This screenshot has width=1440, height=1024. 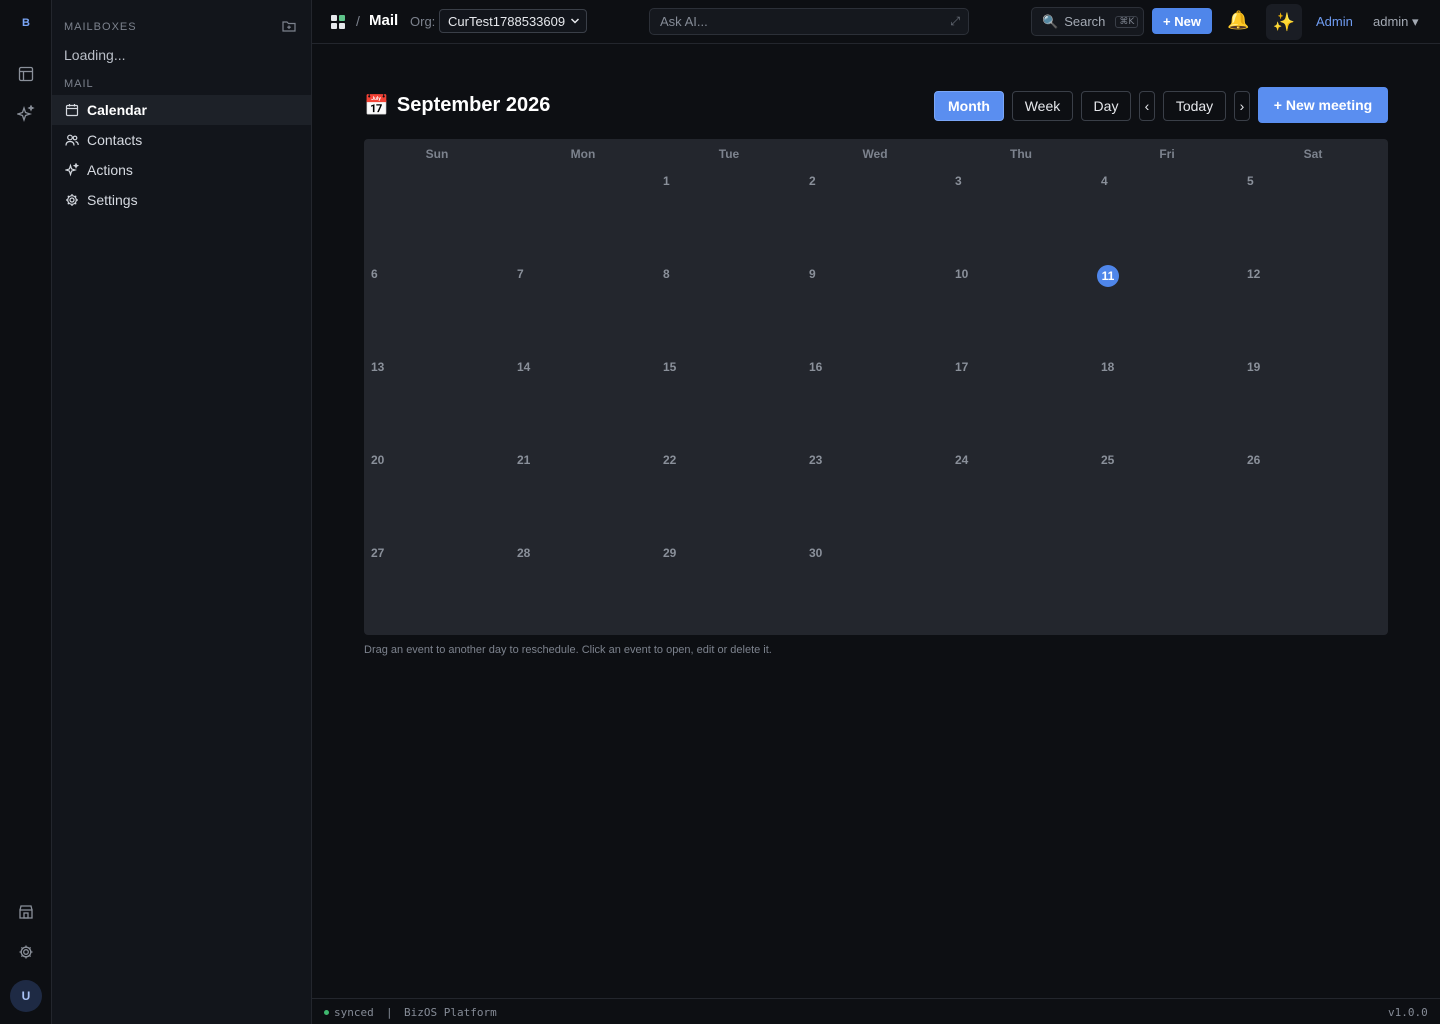 I want to click on day-cell: 3, so click(x=1021, y=215).